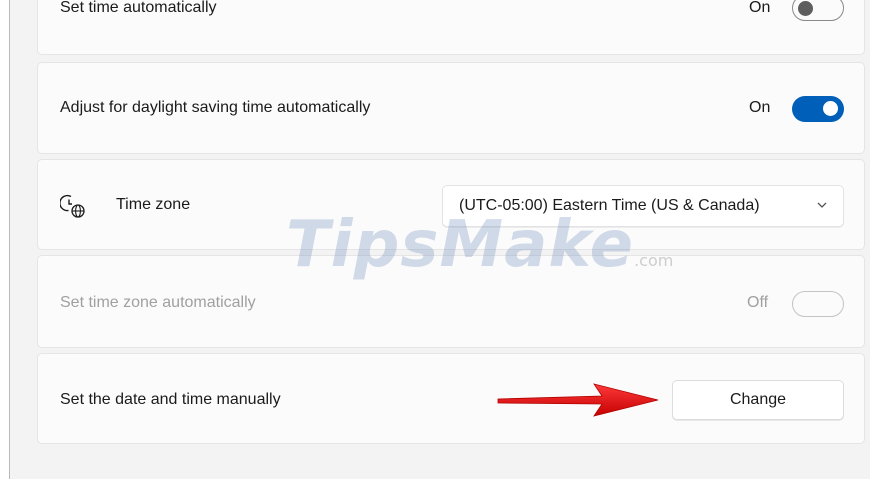  What do you see at coordinates (818, 304) in the screenshot?
I see `time-zone-auto-toggle` at bounding box center [818, 304].